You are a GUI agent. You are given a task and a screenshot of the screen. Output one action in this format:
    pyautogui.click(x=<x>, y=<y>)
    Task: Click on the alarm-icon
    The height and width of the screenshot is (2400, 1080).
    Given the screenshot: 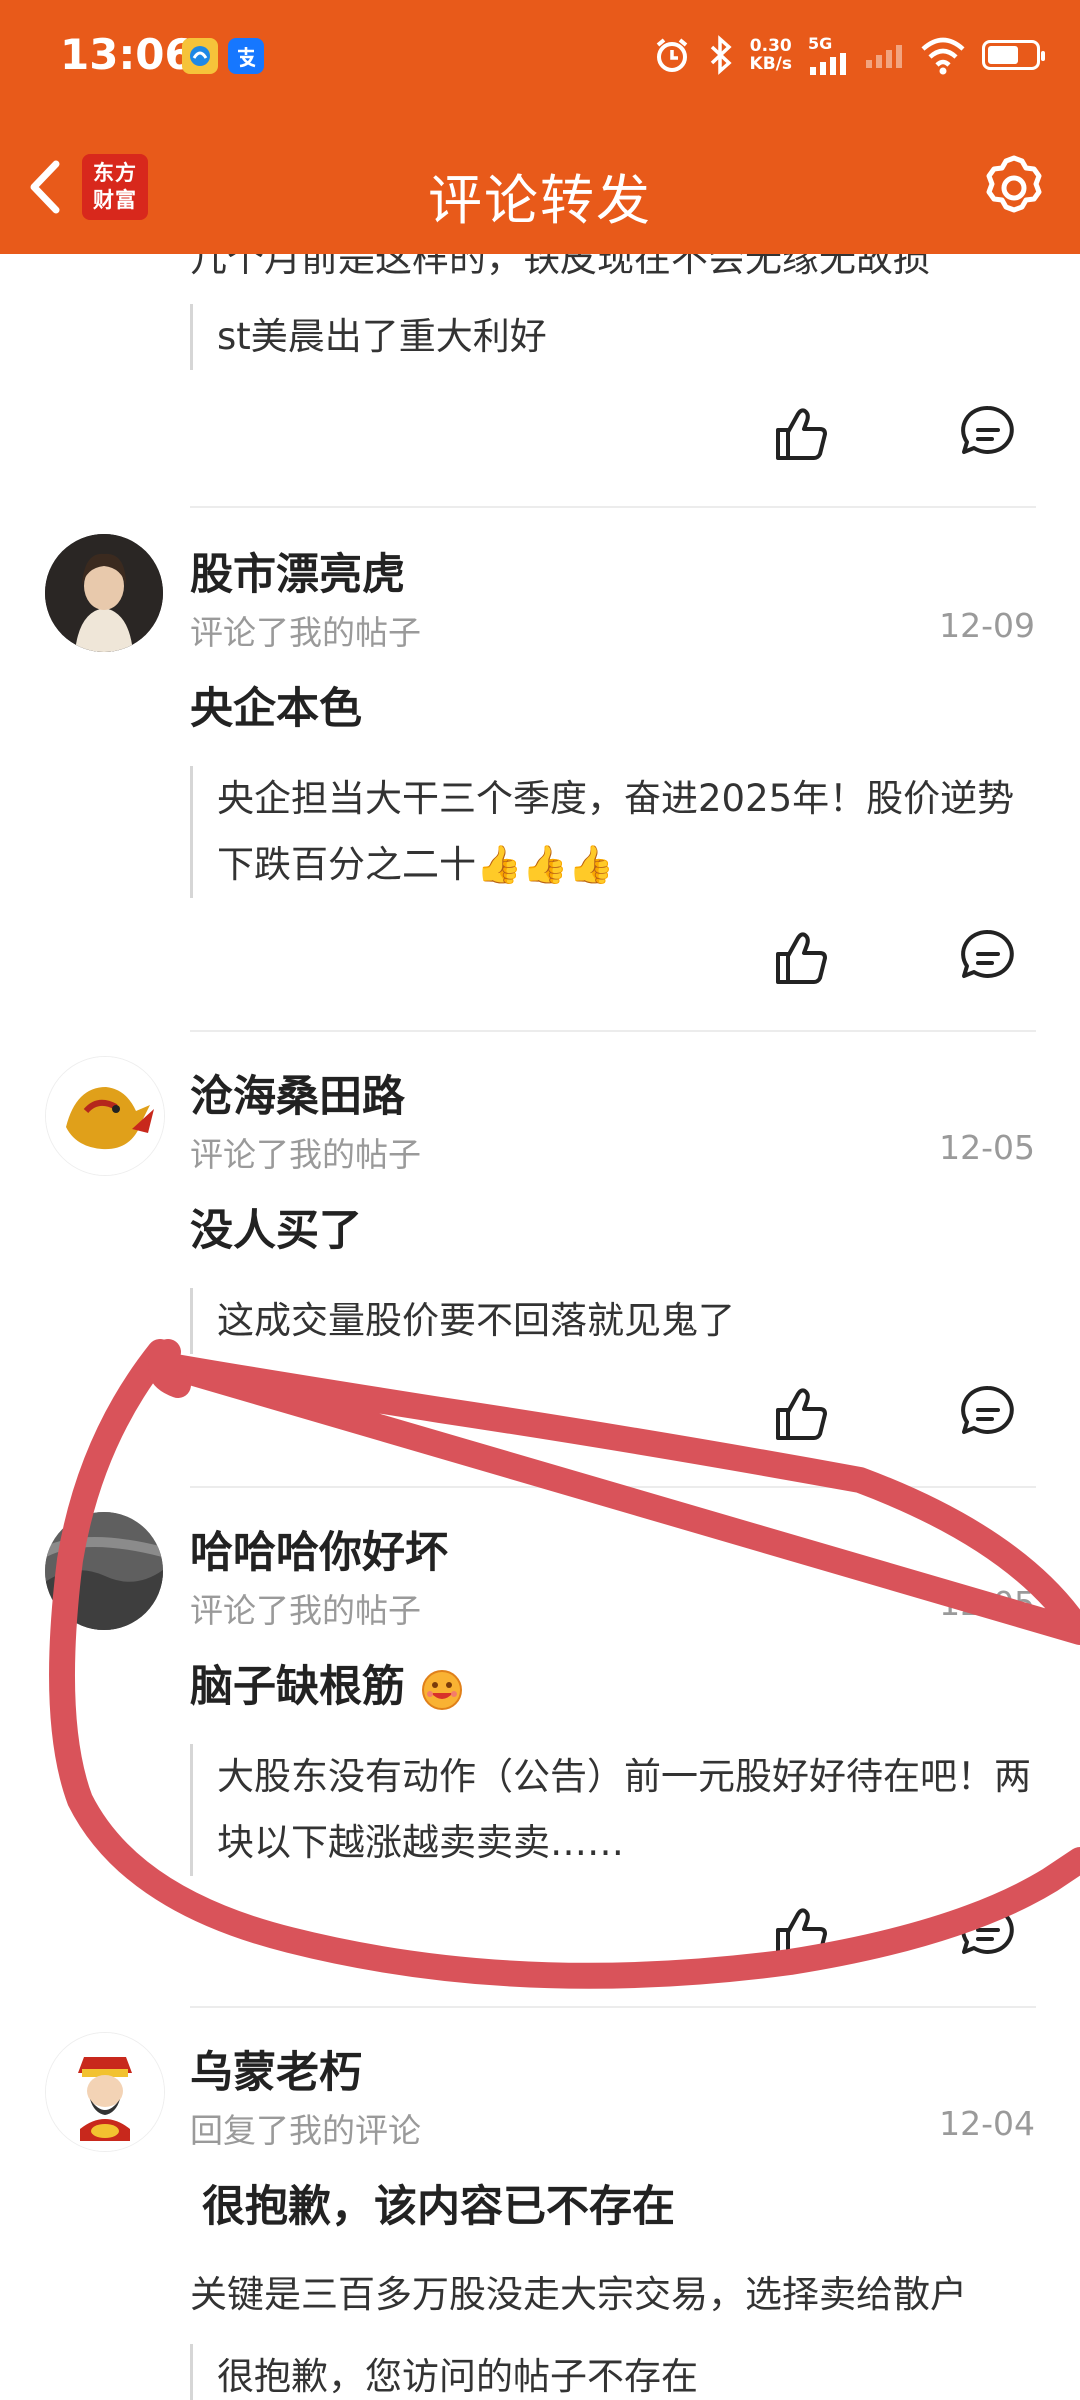 What is the action you would take?
    pyautogui.click(x=671, y=54)
    